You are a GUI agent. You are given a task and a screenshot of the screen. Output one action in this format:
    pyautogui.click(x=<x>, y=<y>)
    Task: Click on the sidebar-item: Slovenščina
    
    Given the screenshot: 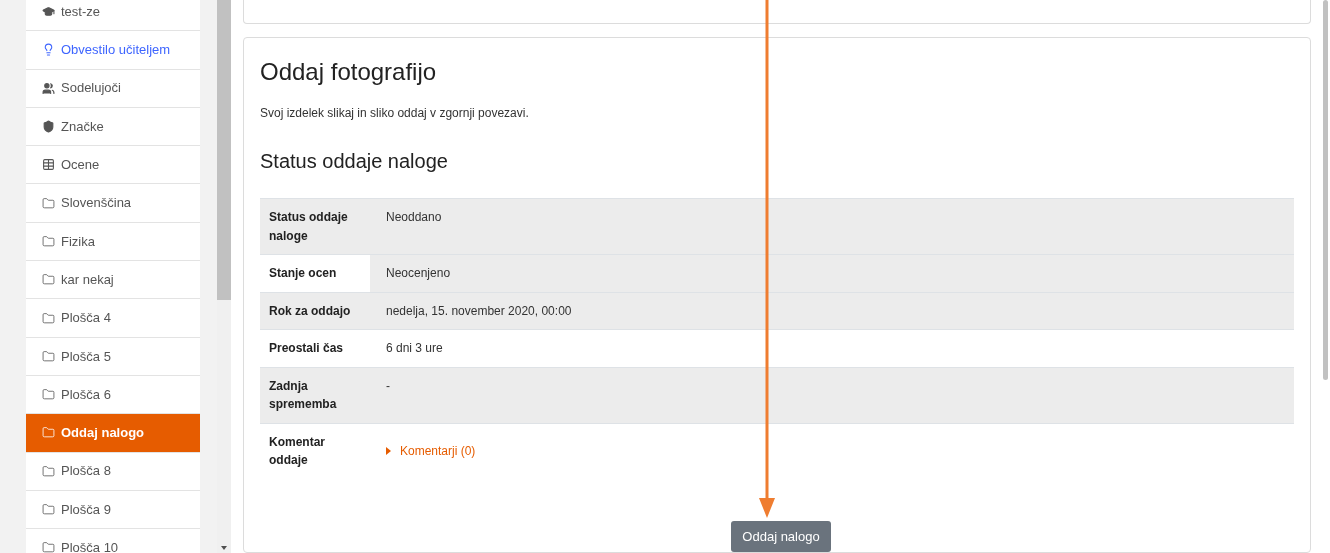 What is the action you would take?
    pyautogui.click(x=113, y=203)
    